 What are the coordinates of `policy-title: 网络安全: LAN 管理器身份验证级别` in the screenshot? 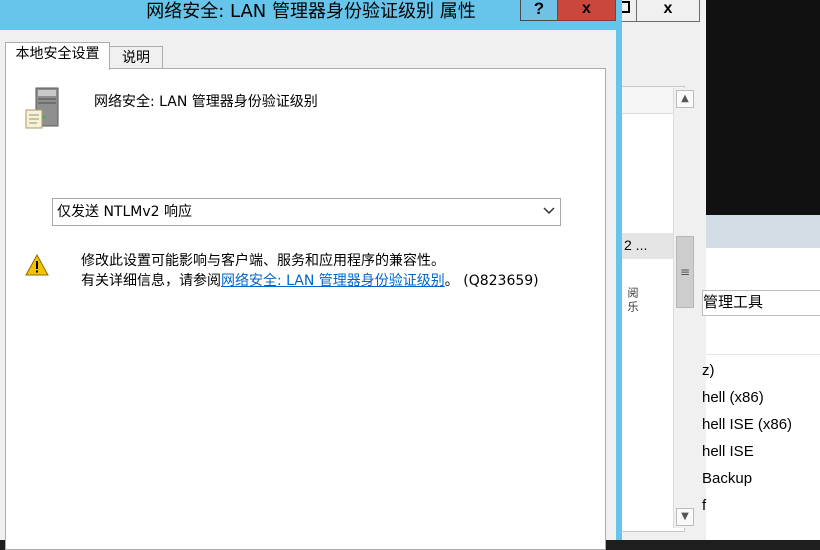 It's located at (206, 102).